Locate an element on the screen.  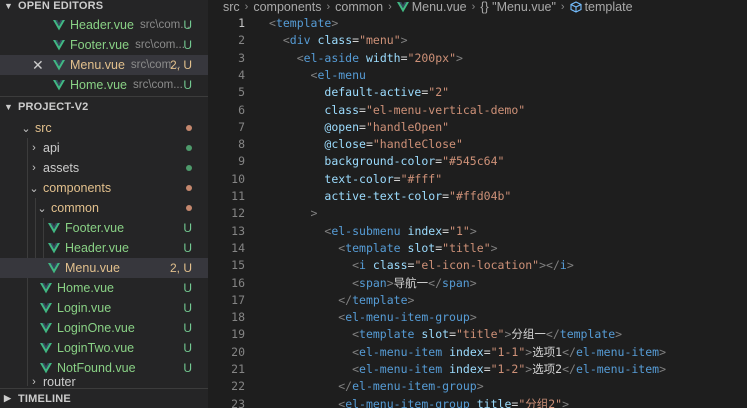
code-line: 9 background-color="#545c64" is located at coordinates (477, 161).